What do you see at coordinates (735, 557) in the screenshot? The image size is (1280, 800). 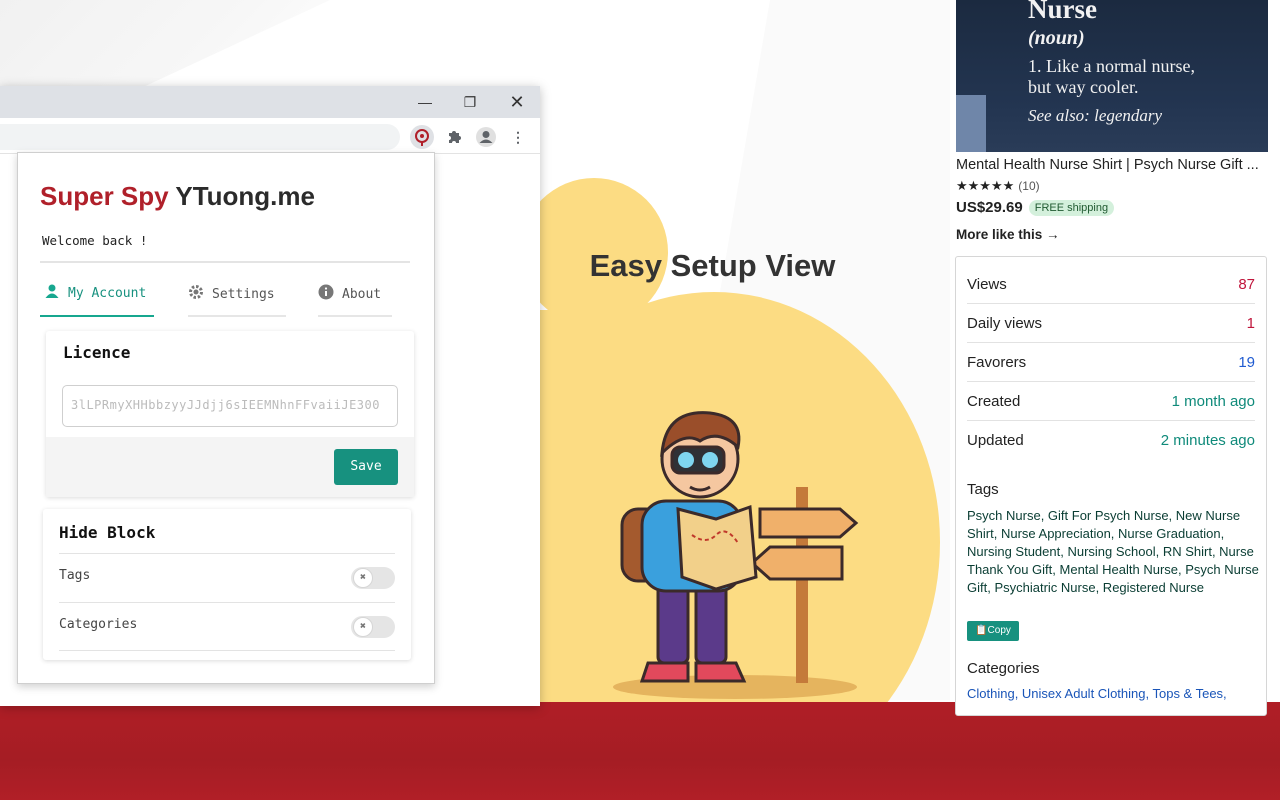 I see `explorer-illustration` at bounding box center [735, 557].